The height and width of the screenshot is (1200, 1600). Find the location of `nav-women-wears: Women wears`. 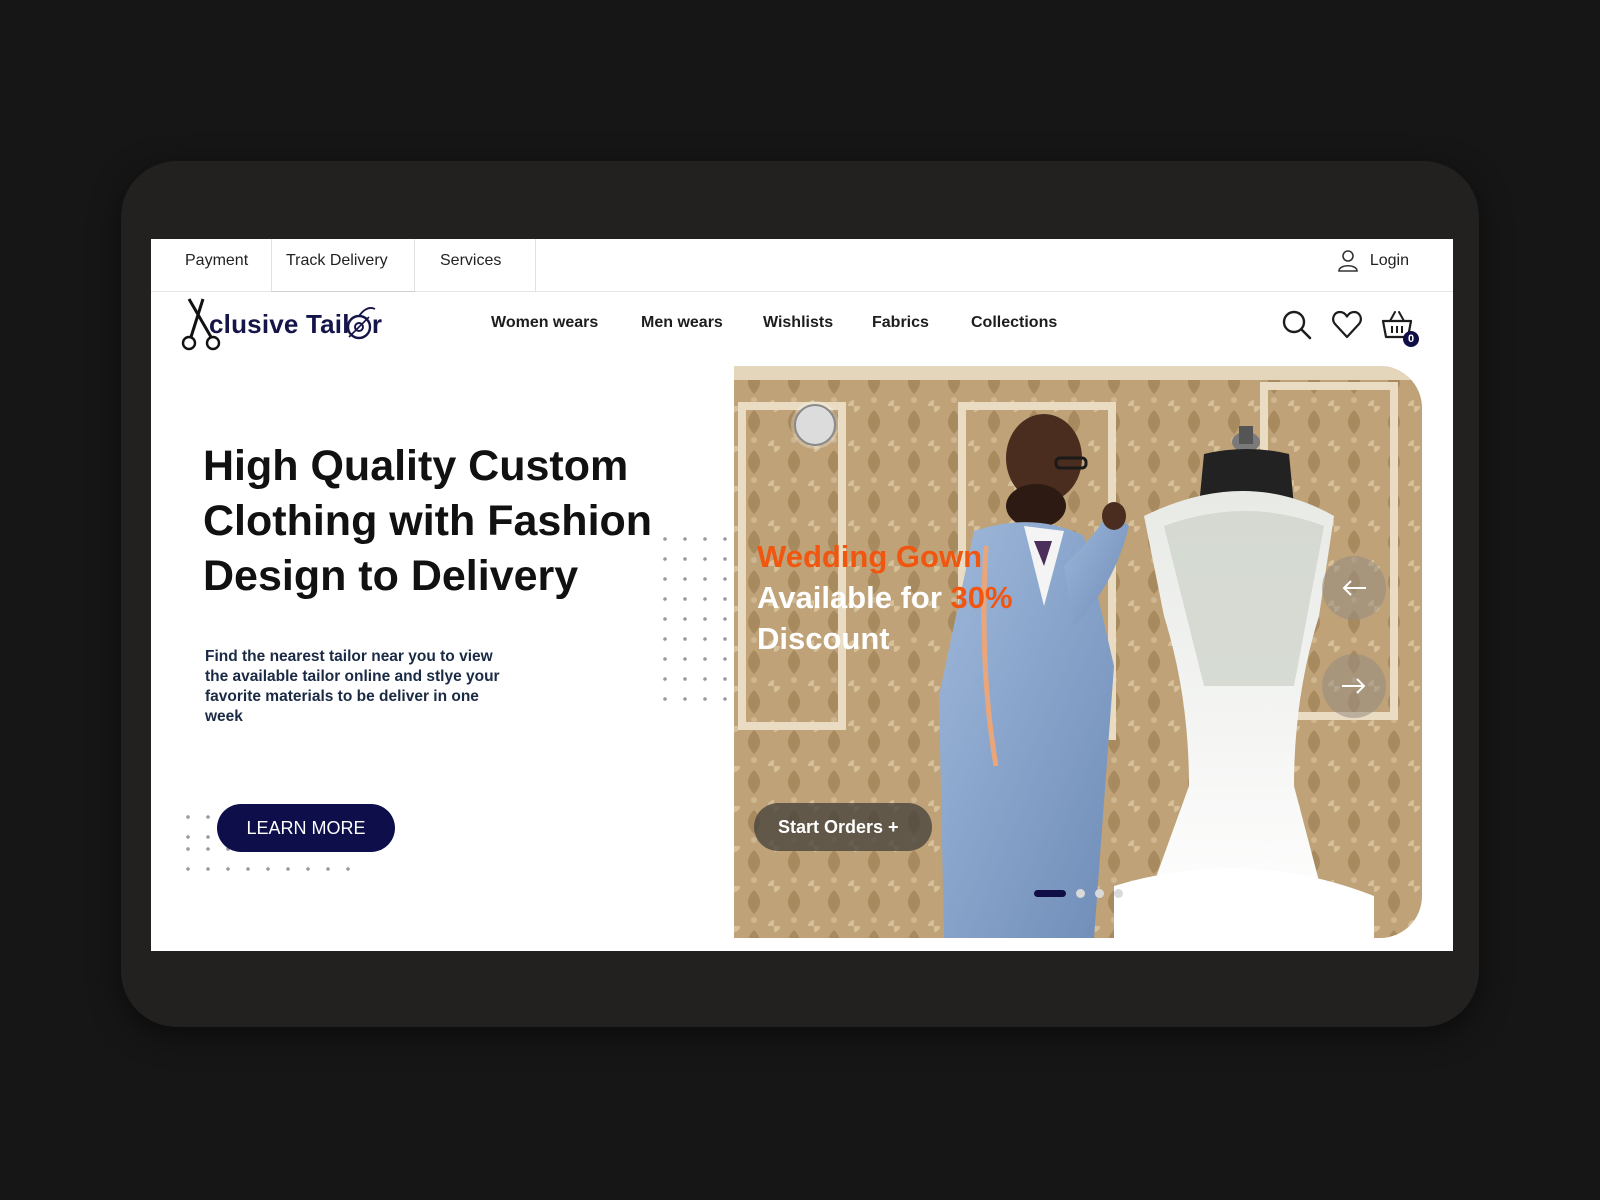

nav-women-wears: Women wears is located at coordinates (544, 323).